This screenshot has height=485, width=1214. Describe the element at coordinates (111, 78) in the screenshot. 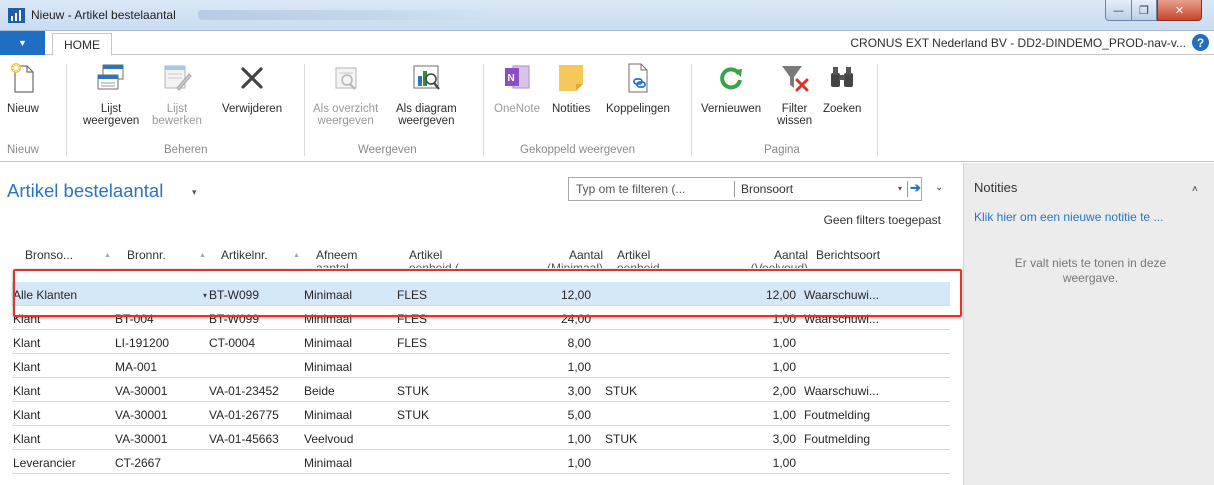

I see `view-list-icon` at that location.